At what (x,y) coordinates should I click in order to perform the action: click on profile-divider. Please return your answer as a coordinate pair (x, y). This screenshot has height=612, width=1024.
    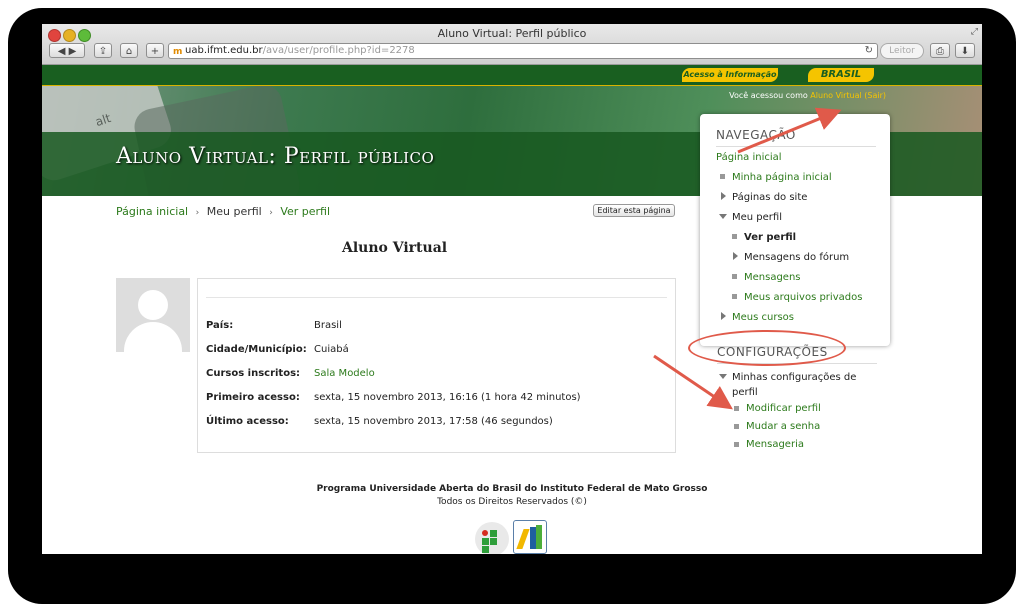
    Looking at the image, I should click on (436, 297).